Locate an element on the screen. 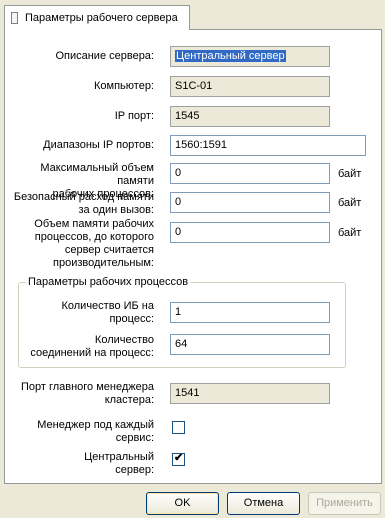  ip-port-field: 1545 is located at coordinates (250, 116).